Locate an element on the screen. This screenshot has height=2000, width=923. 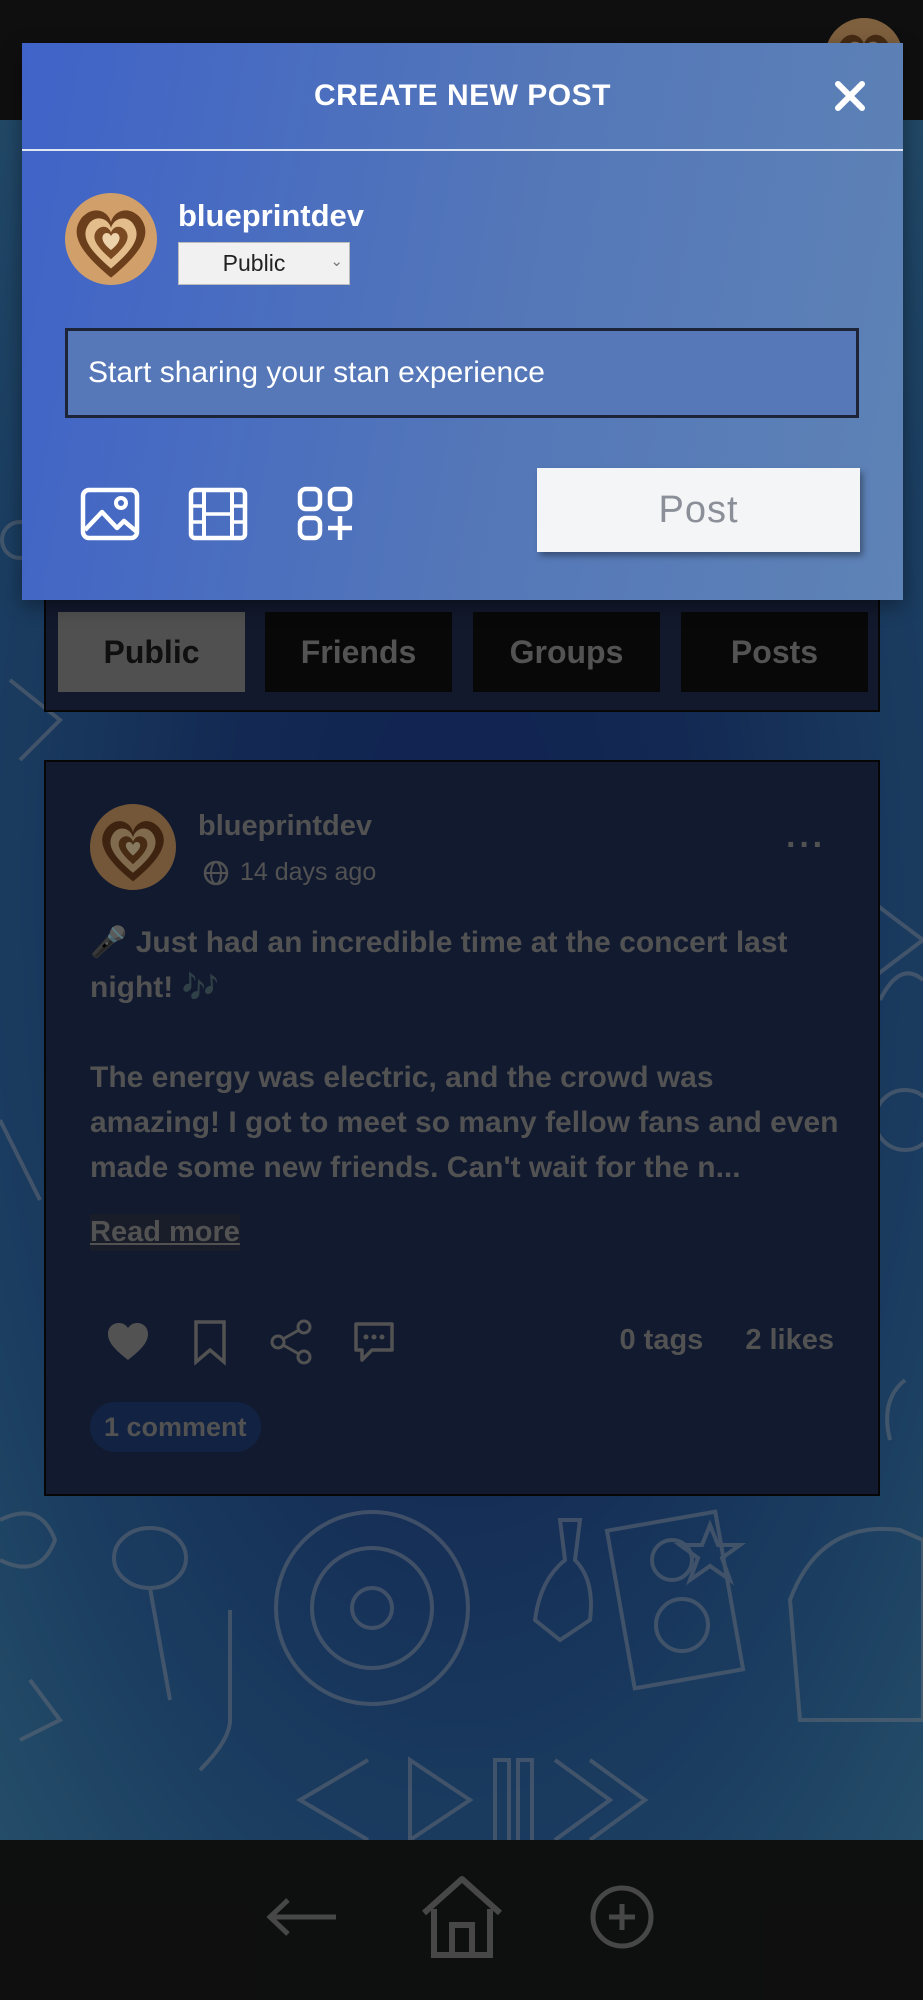
post-text-input: Start sharing your stan experience is located at coordinates (462, 373).